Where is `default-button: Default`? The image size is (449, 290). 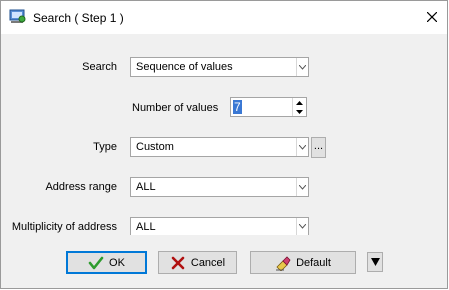 default-button: Default is located at coordinates (303, 262).